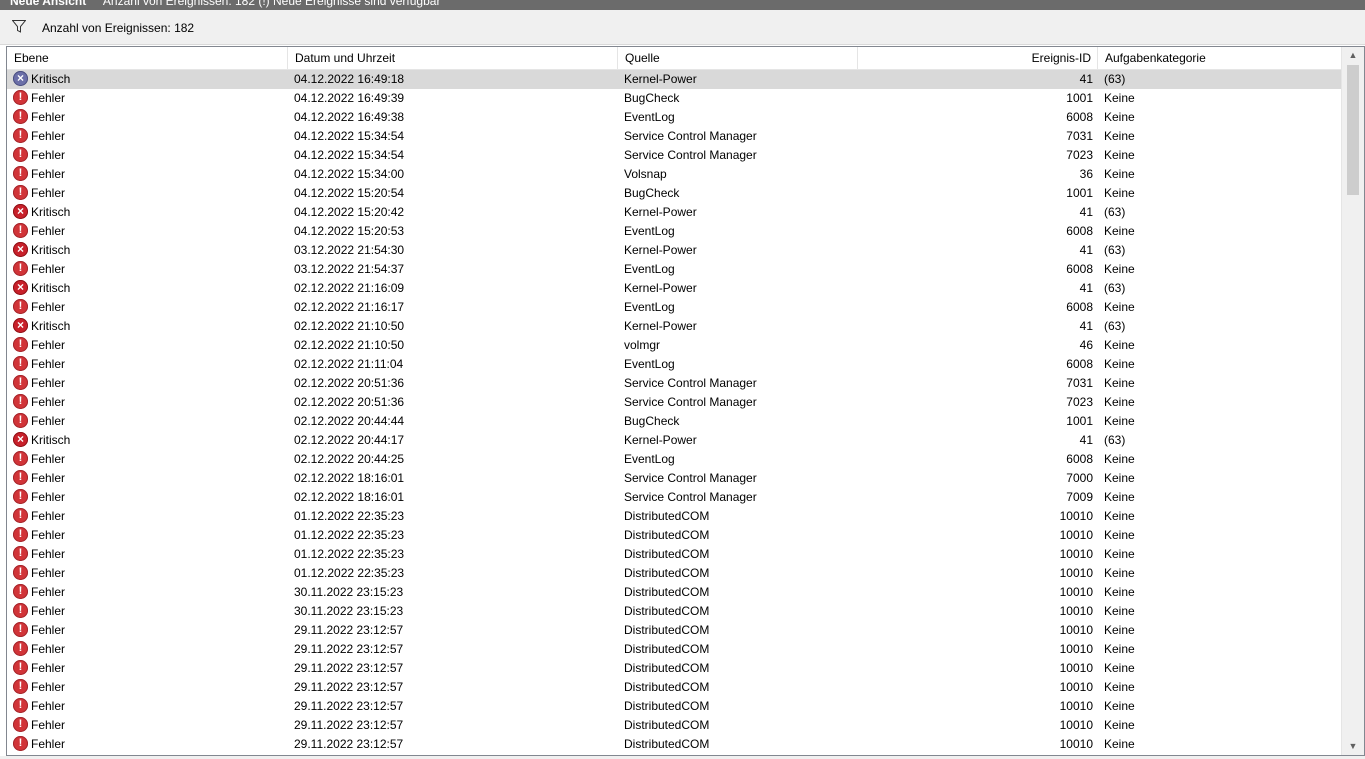 This screenshot has width=1365, height=759. Describe the element at coordinates (349, 345) in the screenshot. I see `cell-date: 02.12.2022 21:10:50` at that location.